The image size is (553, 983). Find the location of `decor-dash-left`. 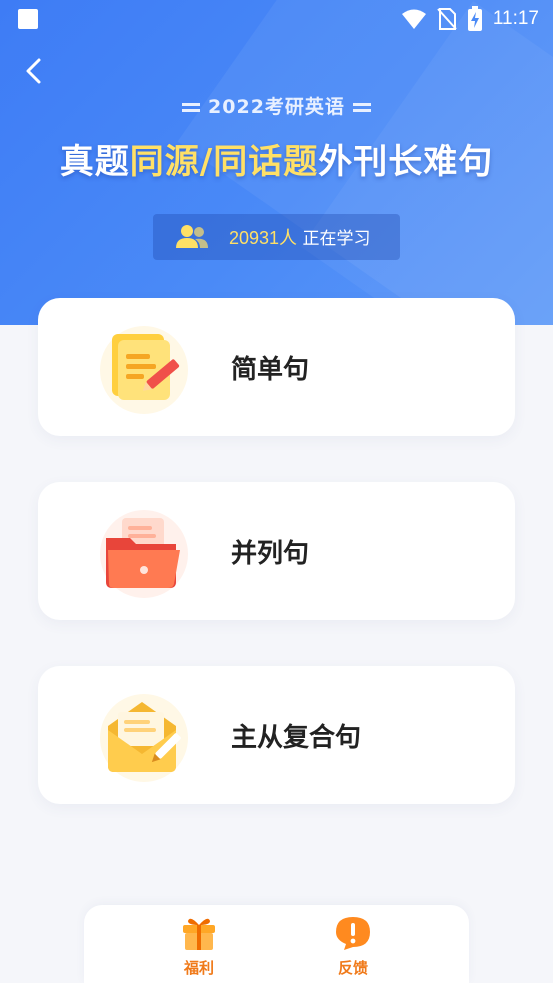

decor-dash-left is located at coordinates (191, 107).